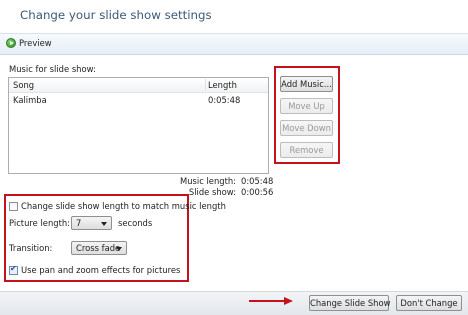  I want to click on picture-length-unit: seconds, so click(135, 223).